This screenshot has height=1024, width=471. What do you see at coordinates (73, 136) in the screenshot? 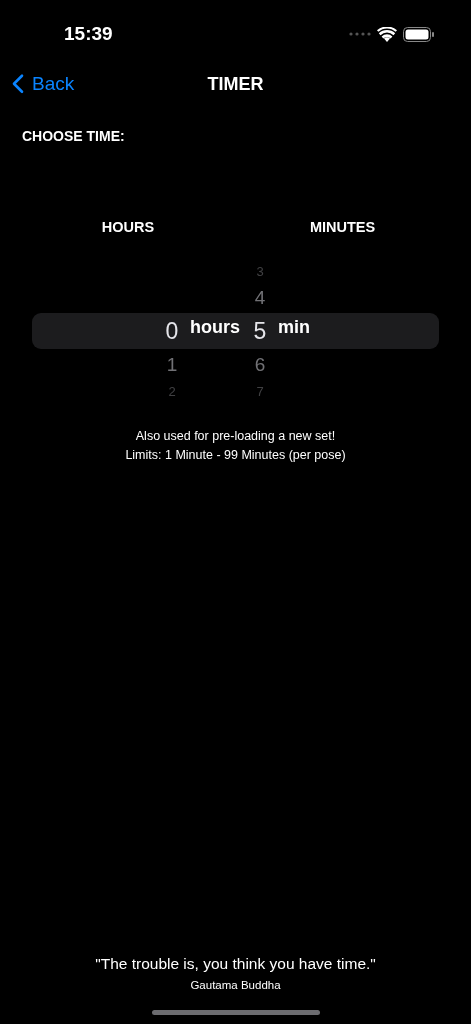
I see `section-label: CHOOSE TIME:` at bounding box center [73, 136].